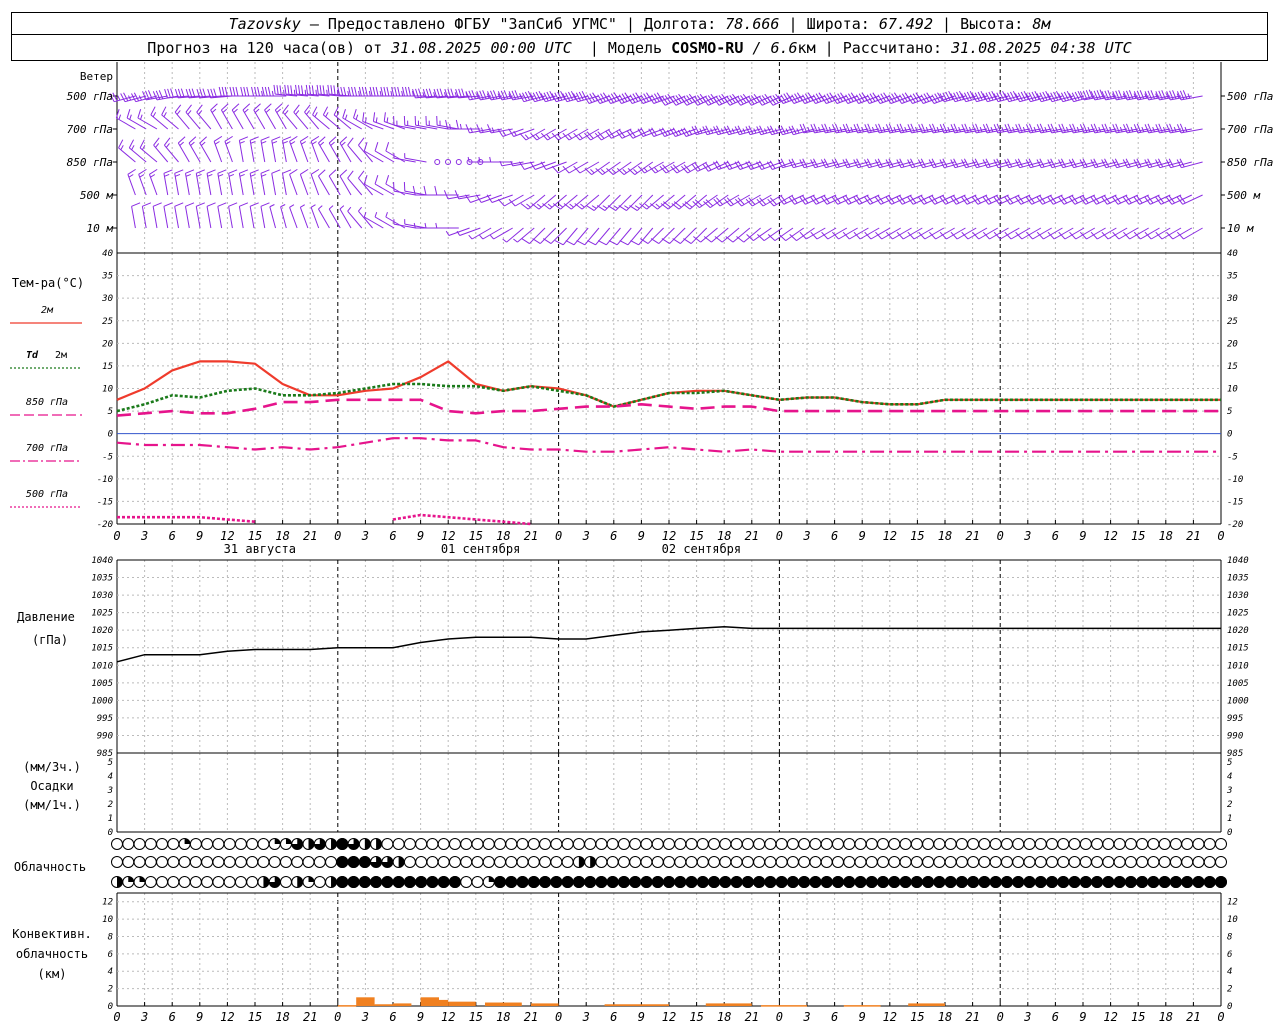  I want to click on pressure-ytick-left: 990, so click(105, 736).